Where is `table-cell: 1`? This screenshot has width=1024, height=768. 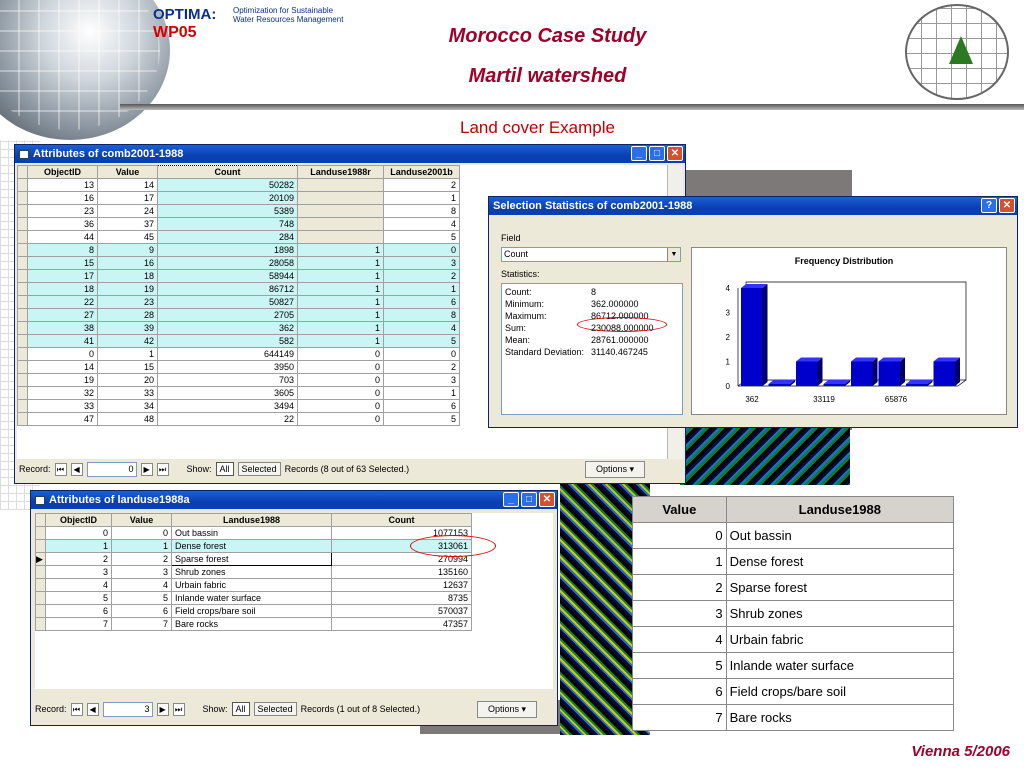
table-cell: 1 is located at coordinates (141, 546).